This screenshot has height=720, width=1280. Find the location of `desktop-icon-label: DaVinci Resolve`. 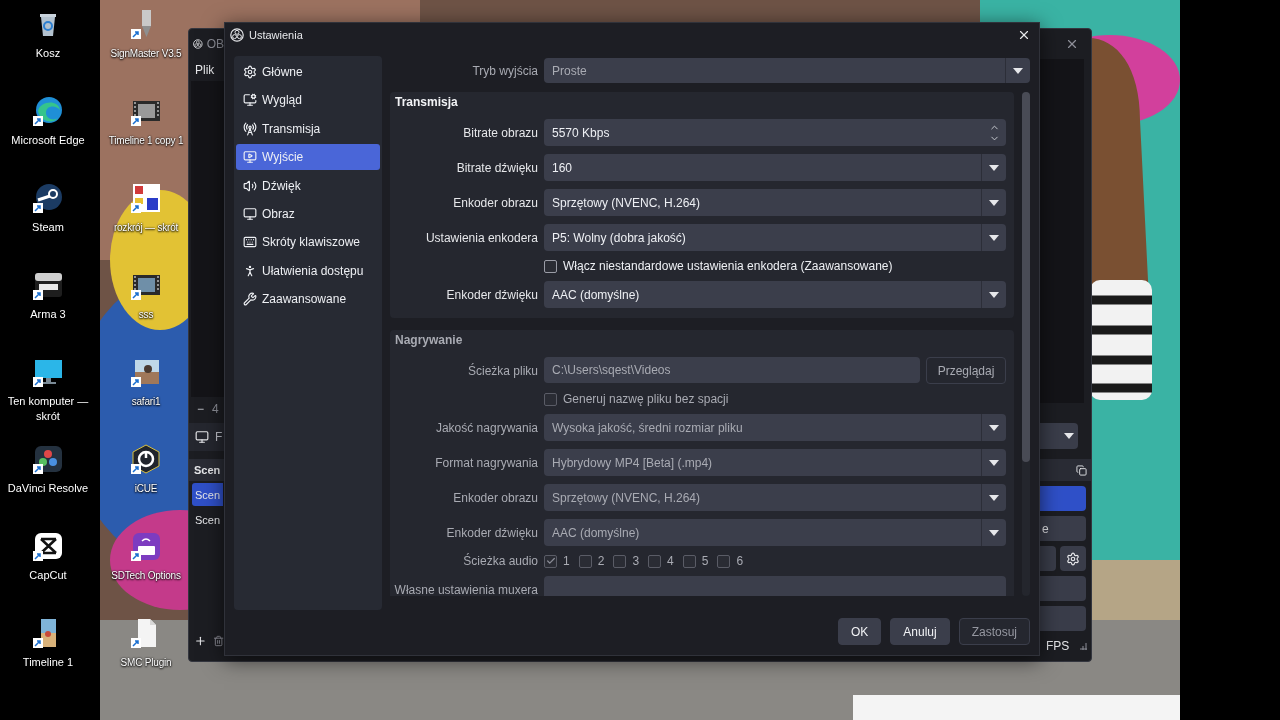

desktop-icon-label: DaVinci Resolve is located at coordinates (48, 488).